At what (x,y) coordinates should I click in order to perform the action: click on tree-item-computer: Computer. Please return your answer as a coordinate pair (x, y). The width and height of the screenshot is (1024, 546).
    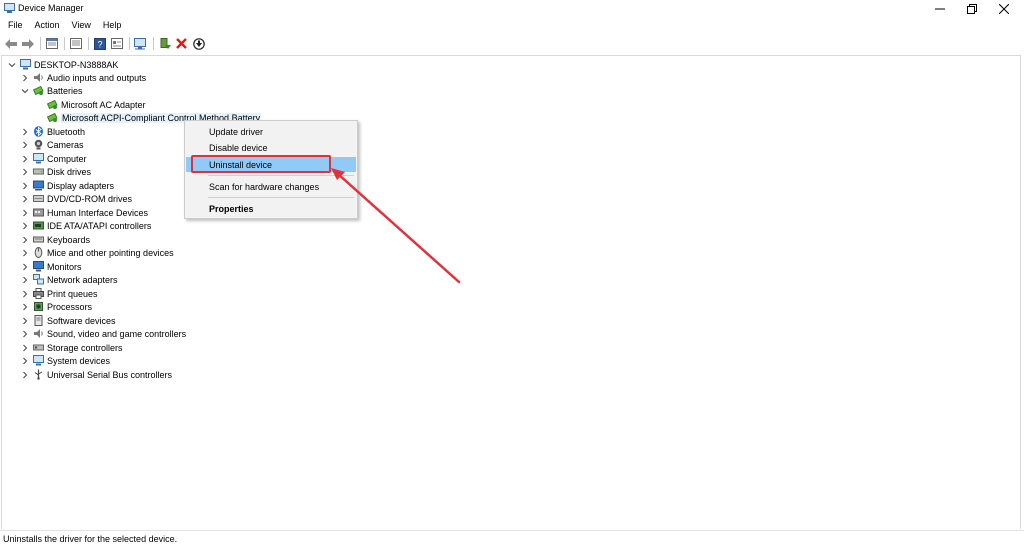
    Looking at the image, I should click on (53, 158).